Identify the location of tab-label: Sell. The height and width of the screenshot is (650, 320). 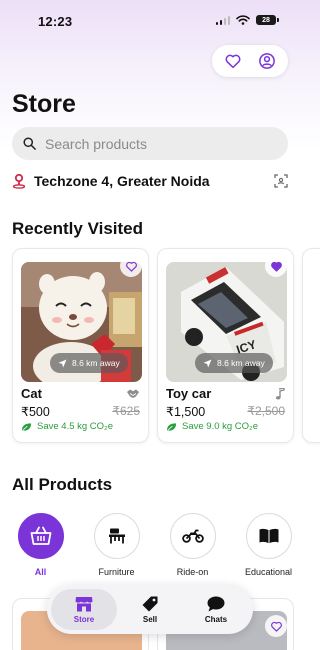
(150, 619).